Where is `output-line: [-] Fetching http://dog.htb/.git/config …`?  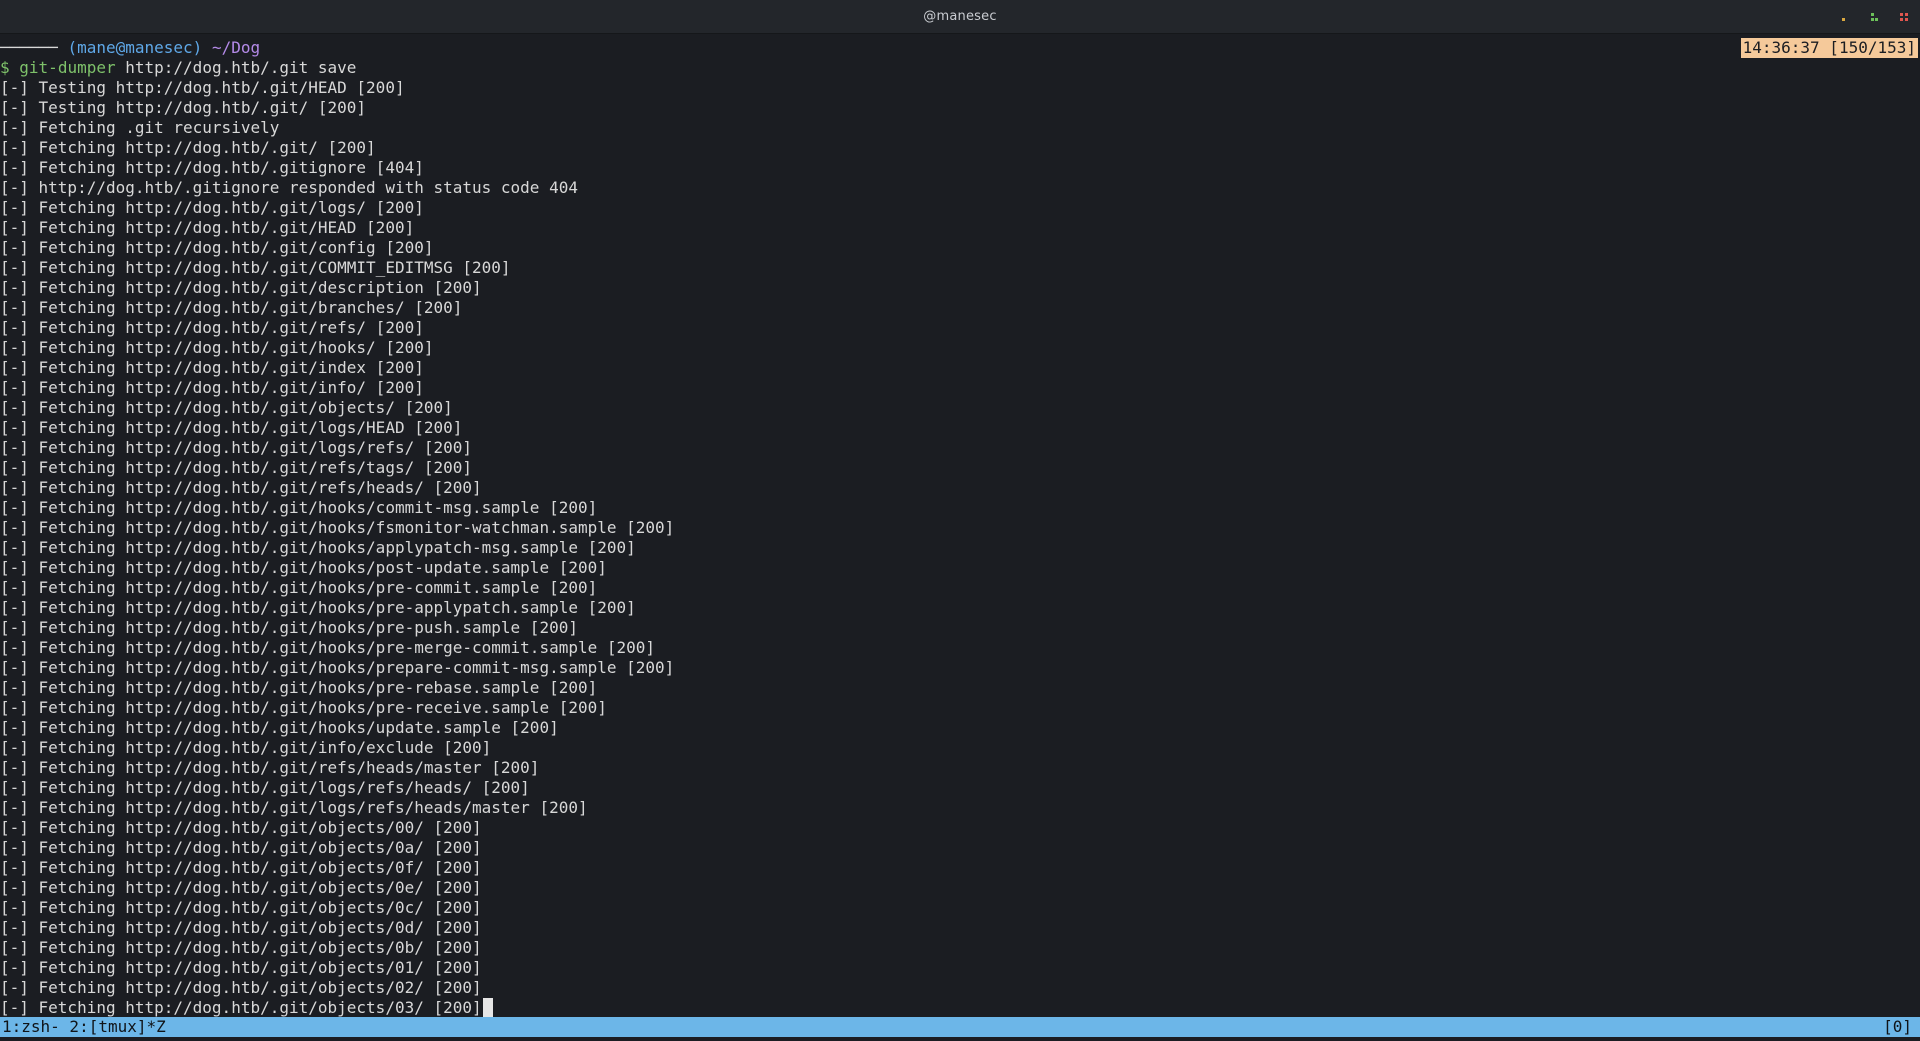
output-line: [-] Fetching http://dog.htb/.git/config … is located at coordinates (960, 248).